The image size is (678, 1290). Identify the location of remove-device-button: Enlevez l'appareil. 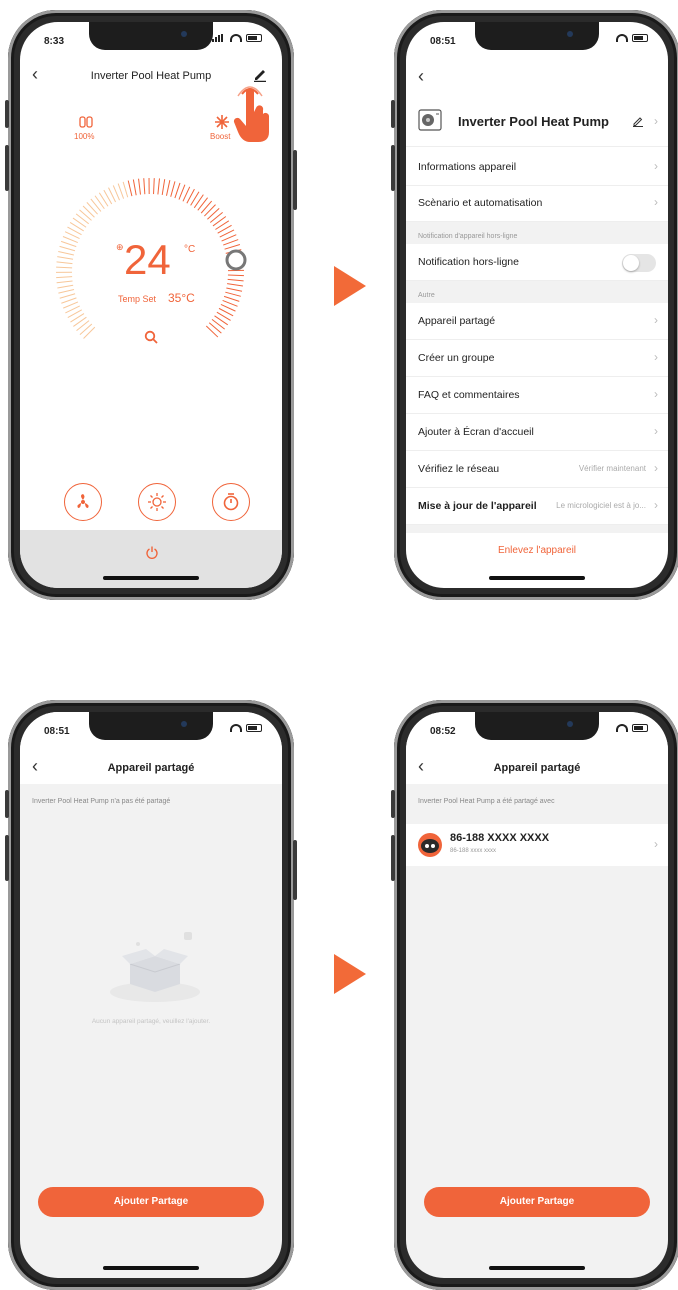
(537, 550).